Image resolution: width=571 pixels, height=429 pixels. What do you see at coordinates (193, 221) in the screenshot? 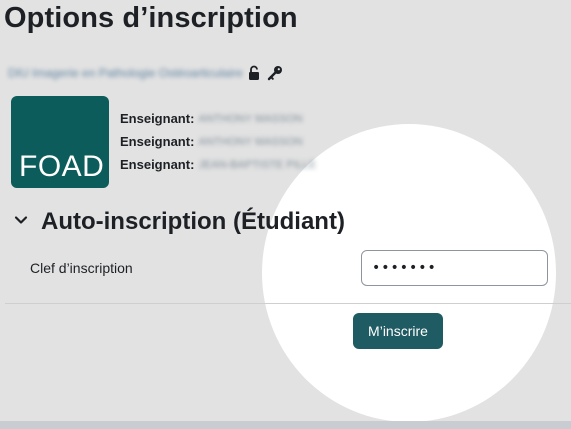
I see `section-title: Auto-inscription (Étudiant)` at bounding box center [193, 221].